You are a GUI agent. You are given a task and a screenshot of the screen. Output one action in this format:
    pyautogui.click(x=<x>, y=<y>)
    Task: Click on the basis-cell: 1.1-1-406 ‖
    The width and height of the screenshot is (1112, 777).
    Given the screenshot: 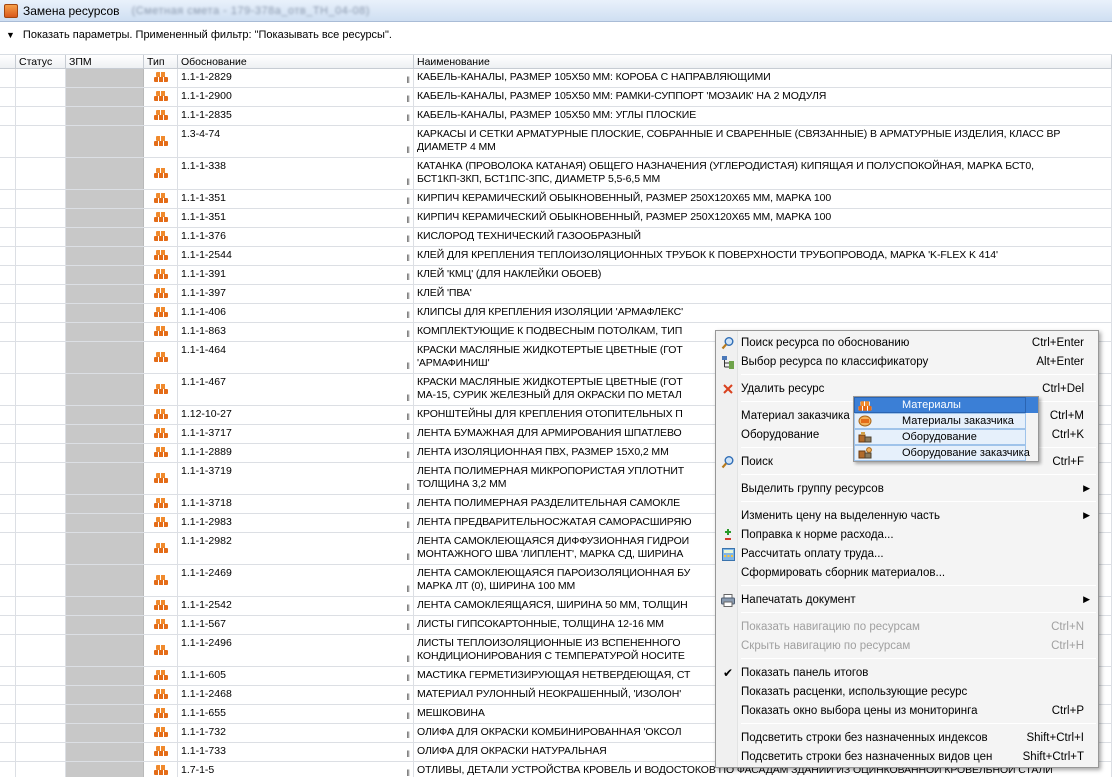 What is the action you would take?
    pyautogui.click(x=296, y=313)
    